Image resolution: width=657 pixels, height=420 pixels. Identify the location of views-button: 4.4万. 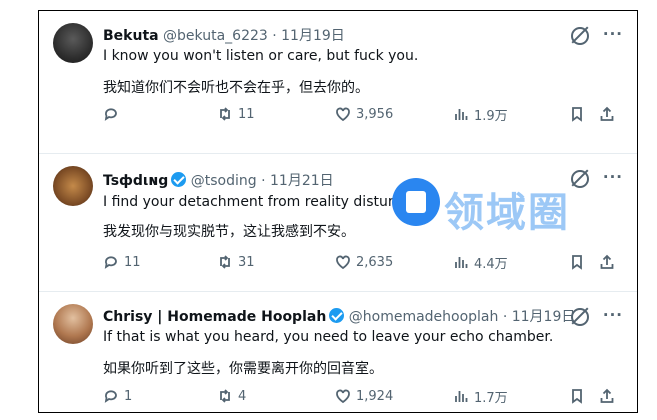
(480, 262).